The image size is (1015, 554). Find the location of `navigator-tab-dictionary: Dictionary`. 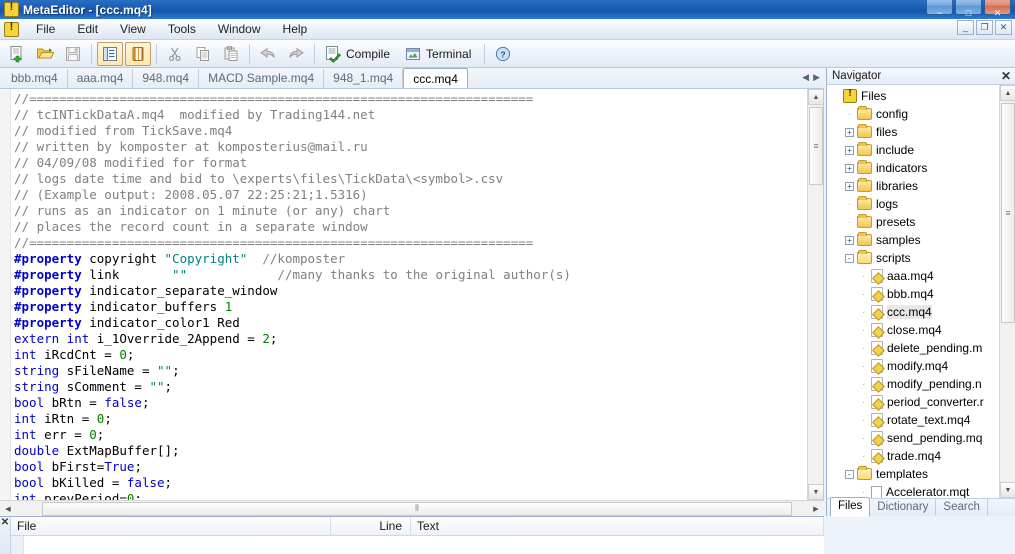

navigator-tab-dictionary: Dictionary is located at coordinates (903, 507).